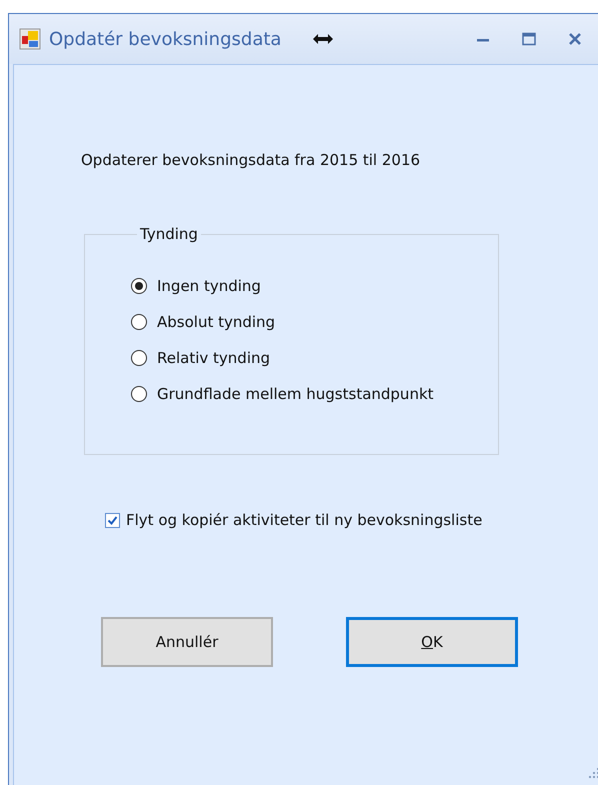  What do you see at coordinates (30, 39) in the screenshot?
I see `app-icon` at bounding box center [30, 39].